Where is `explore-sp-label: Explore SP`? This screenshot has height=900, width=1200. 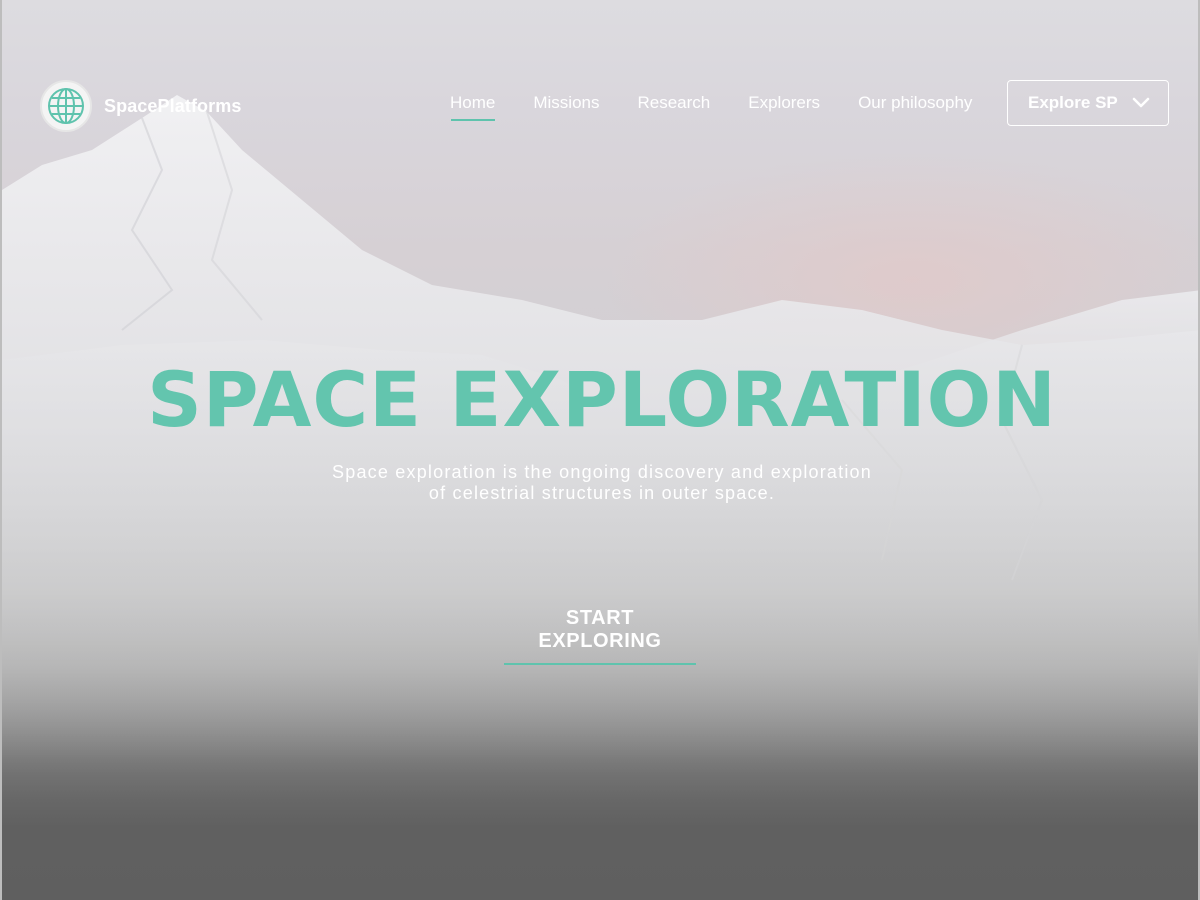 explore-sp-label: Explore SP is located at coordinates (1073, 102).